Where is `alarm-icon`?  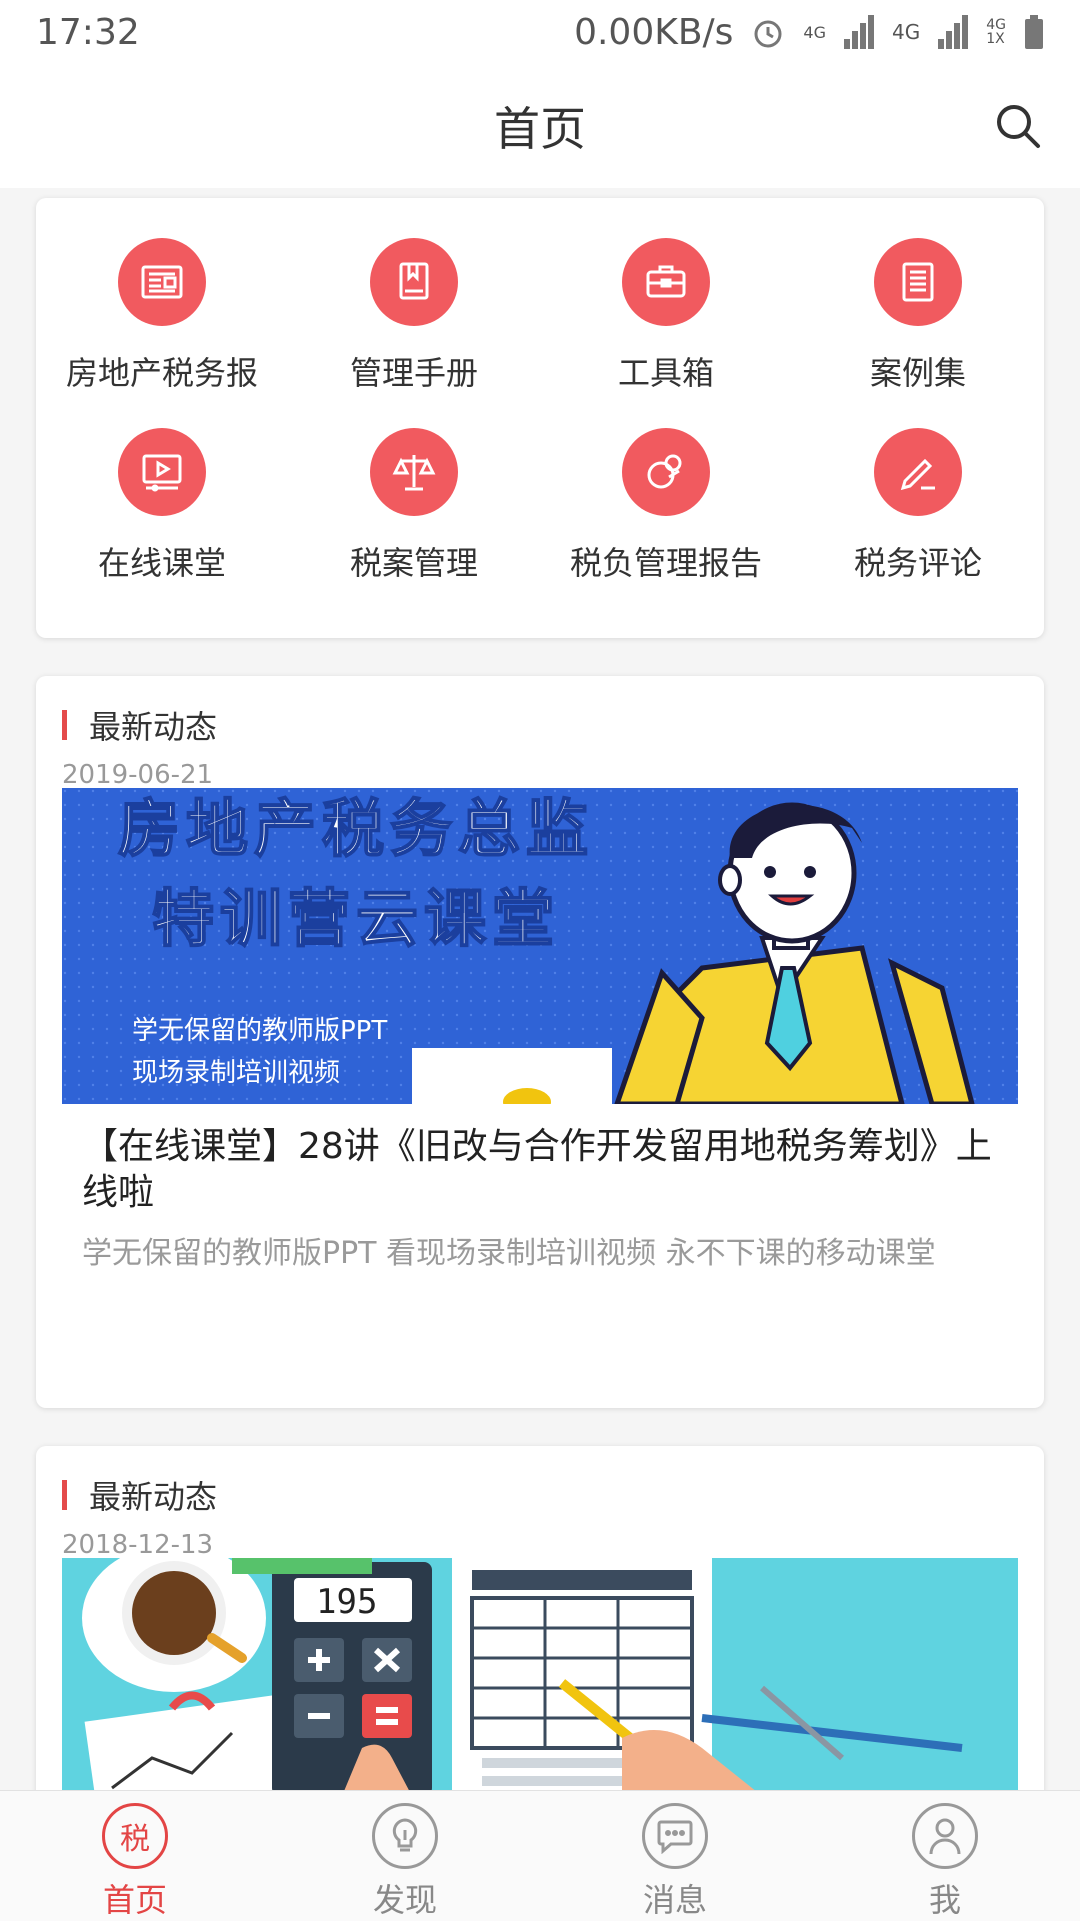 alarm-icon is located at coordinates (768, 34).